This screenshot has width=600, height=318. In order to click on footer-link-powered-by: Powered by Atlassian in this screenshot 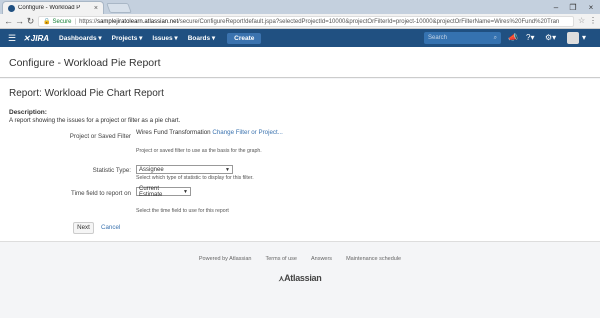, I will do `click(225, 259)`.